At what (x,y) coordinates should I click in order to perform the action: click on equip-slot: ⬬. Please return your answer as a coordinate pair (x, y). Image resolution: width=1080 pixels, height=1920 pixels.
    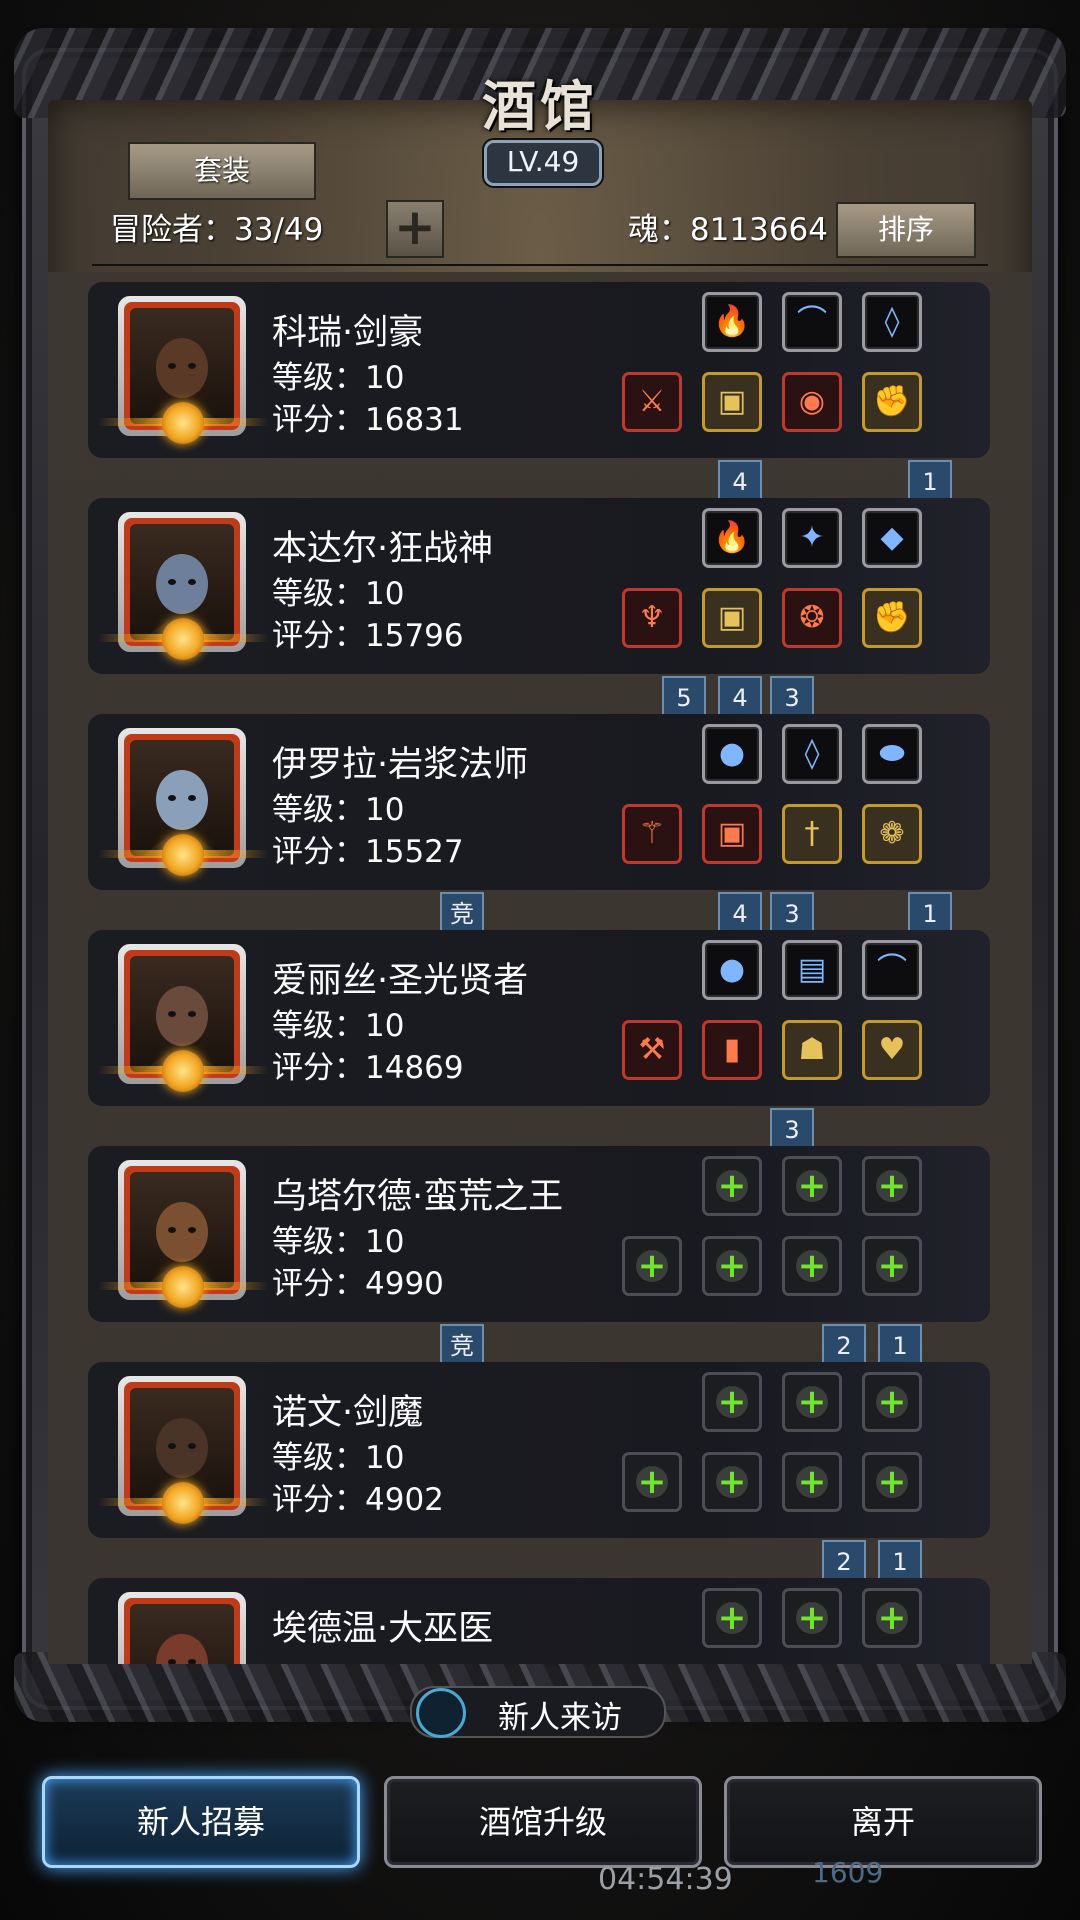
    Looking at the image, I should click on (892, 754).